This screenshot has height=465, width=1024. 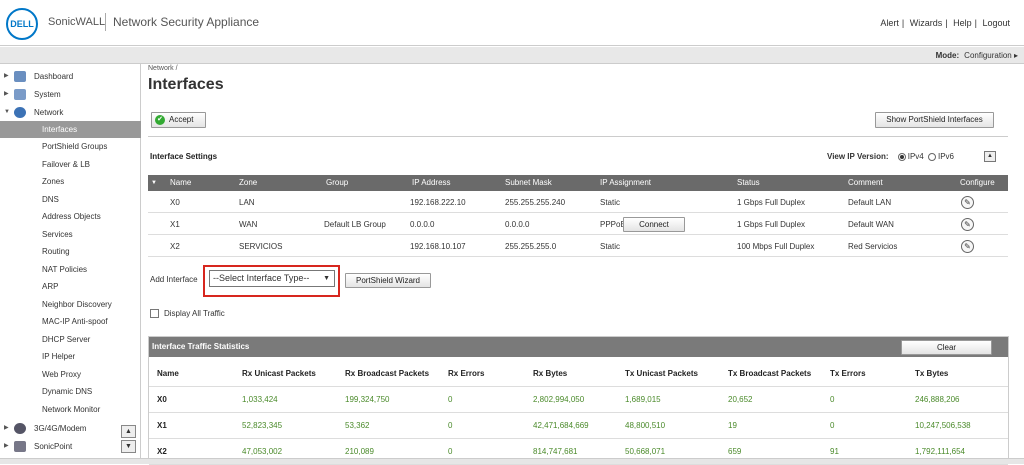 I want to click on sidebar-item-web-proxy: Web Proxy, so click(x=70, y=374).